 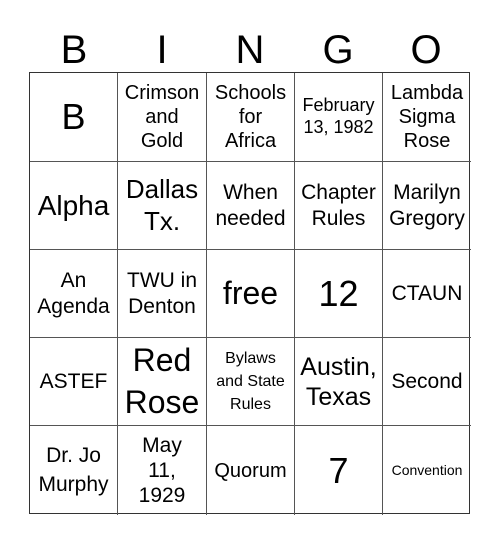 What do you see at coordinates (162, 206) in the screenshot?
I see `bingo-cell: Dallas Tx.` at bounding box center [162, 206].